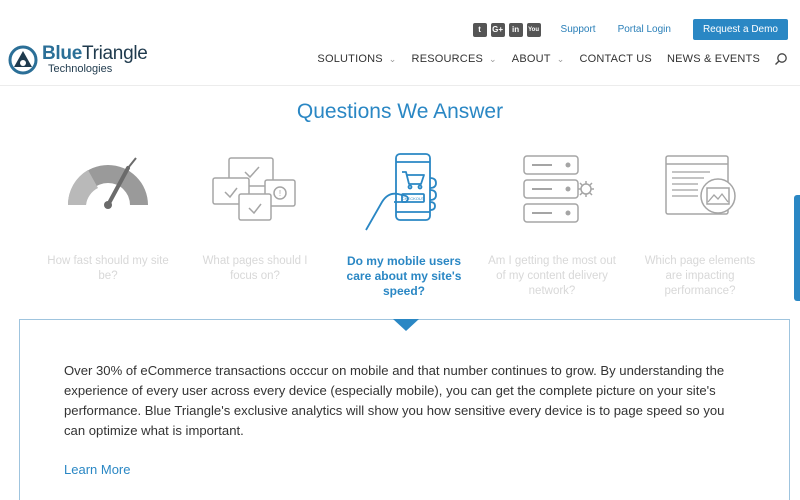  I want to click on logo-subtitle: Technologies, so click(80, 69).